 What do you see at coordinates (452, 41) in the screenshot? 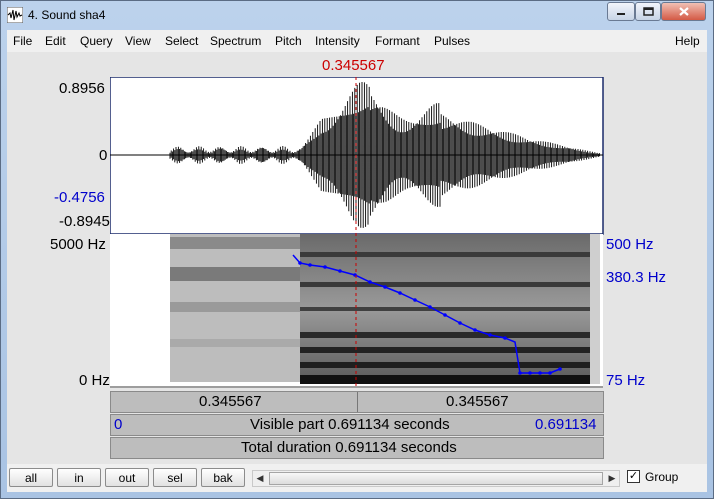
I see `menu-pulses: Pulses` at bounding box center [452, 41].